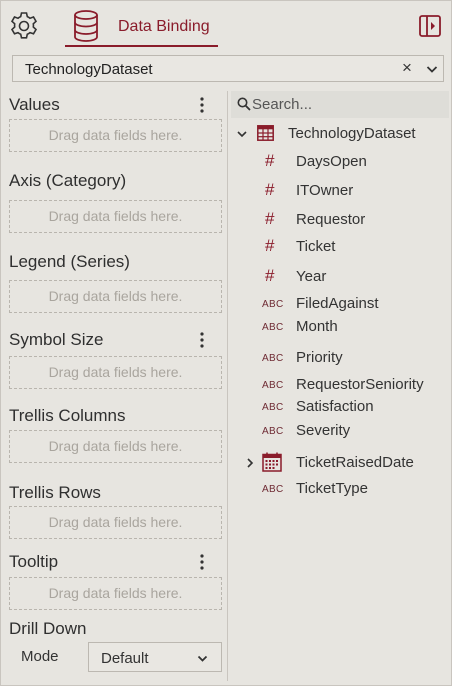  I want to click on field-item: ABC TicketType, so click(340, 489).